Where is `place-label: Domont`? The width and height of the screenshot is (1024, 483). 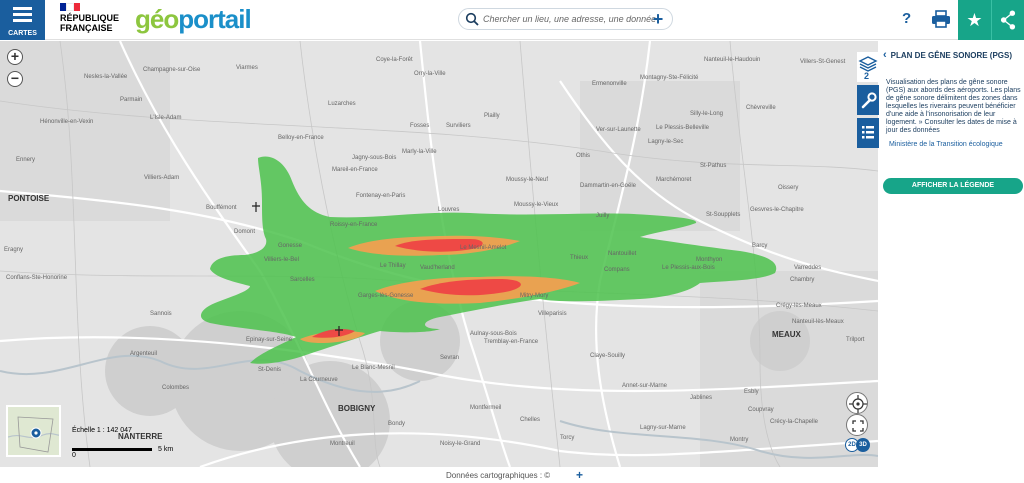 place-label: Domont is located at coordinates (244, 232).